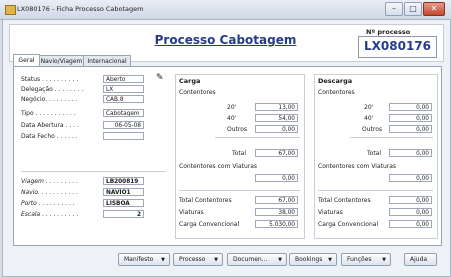 The height and width of the screenshot is (277, 451). Describe the element at coordinates (359, 259) in the screenshot. I see `funcoes-button-label: Funções` at that location.